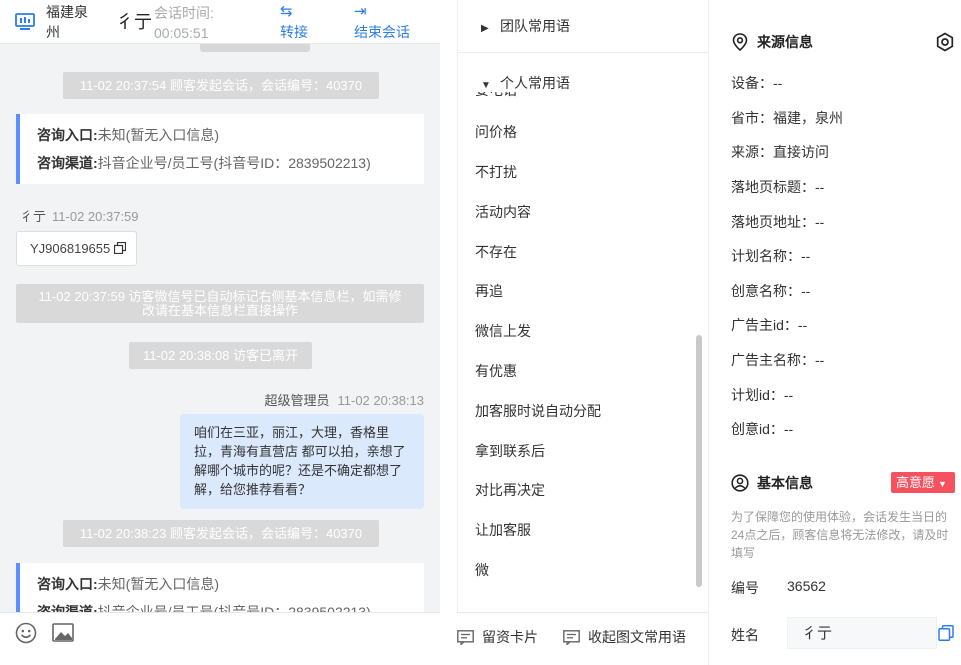  What do you see at coordinates (294, 22) in the screenshot?
I see `transfer-button: ⇆ 转接` at bounding box center [294, 22].